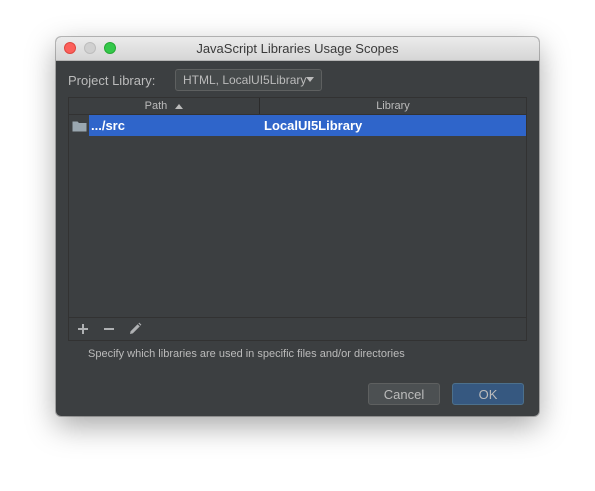 Image resolution: width=595 pixels, height=491 pixels. I want to click on table-row: .../src LocalUI5Library, so click(297, 125).